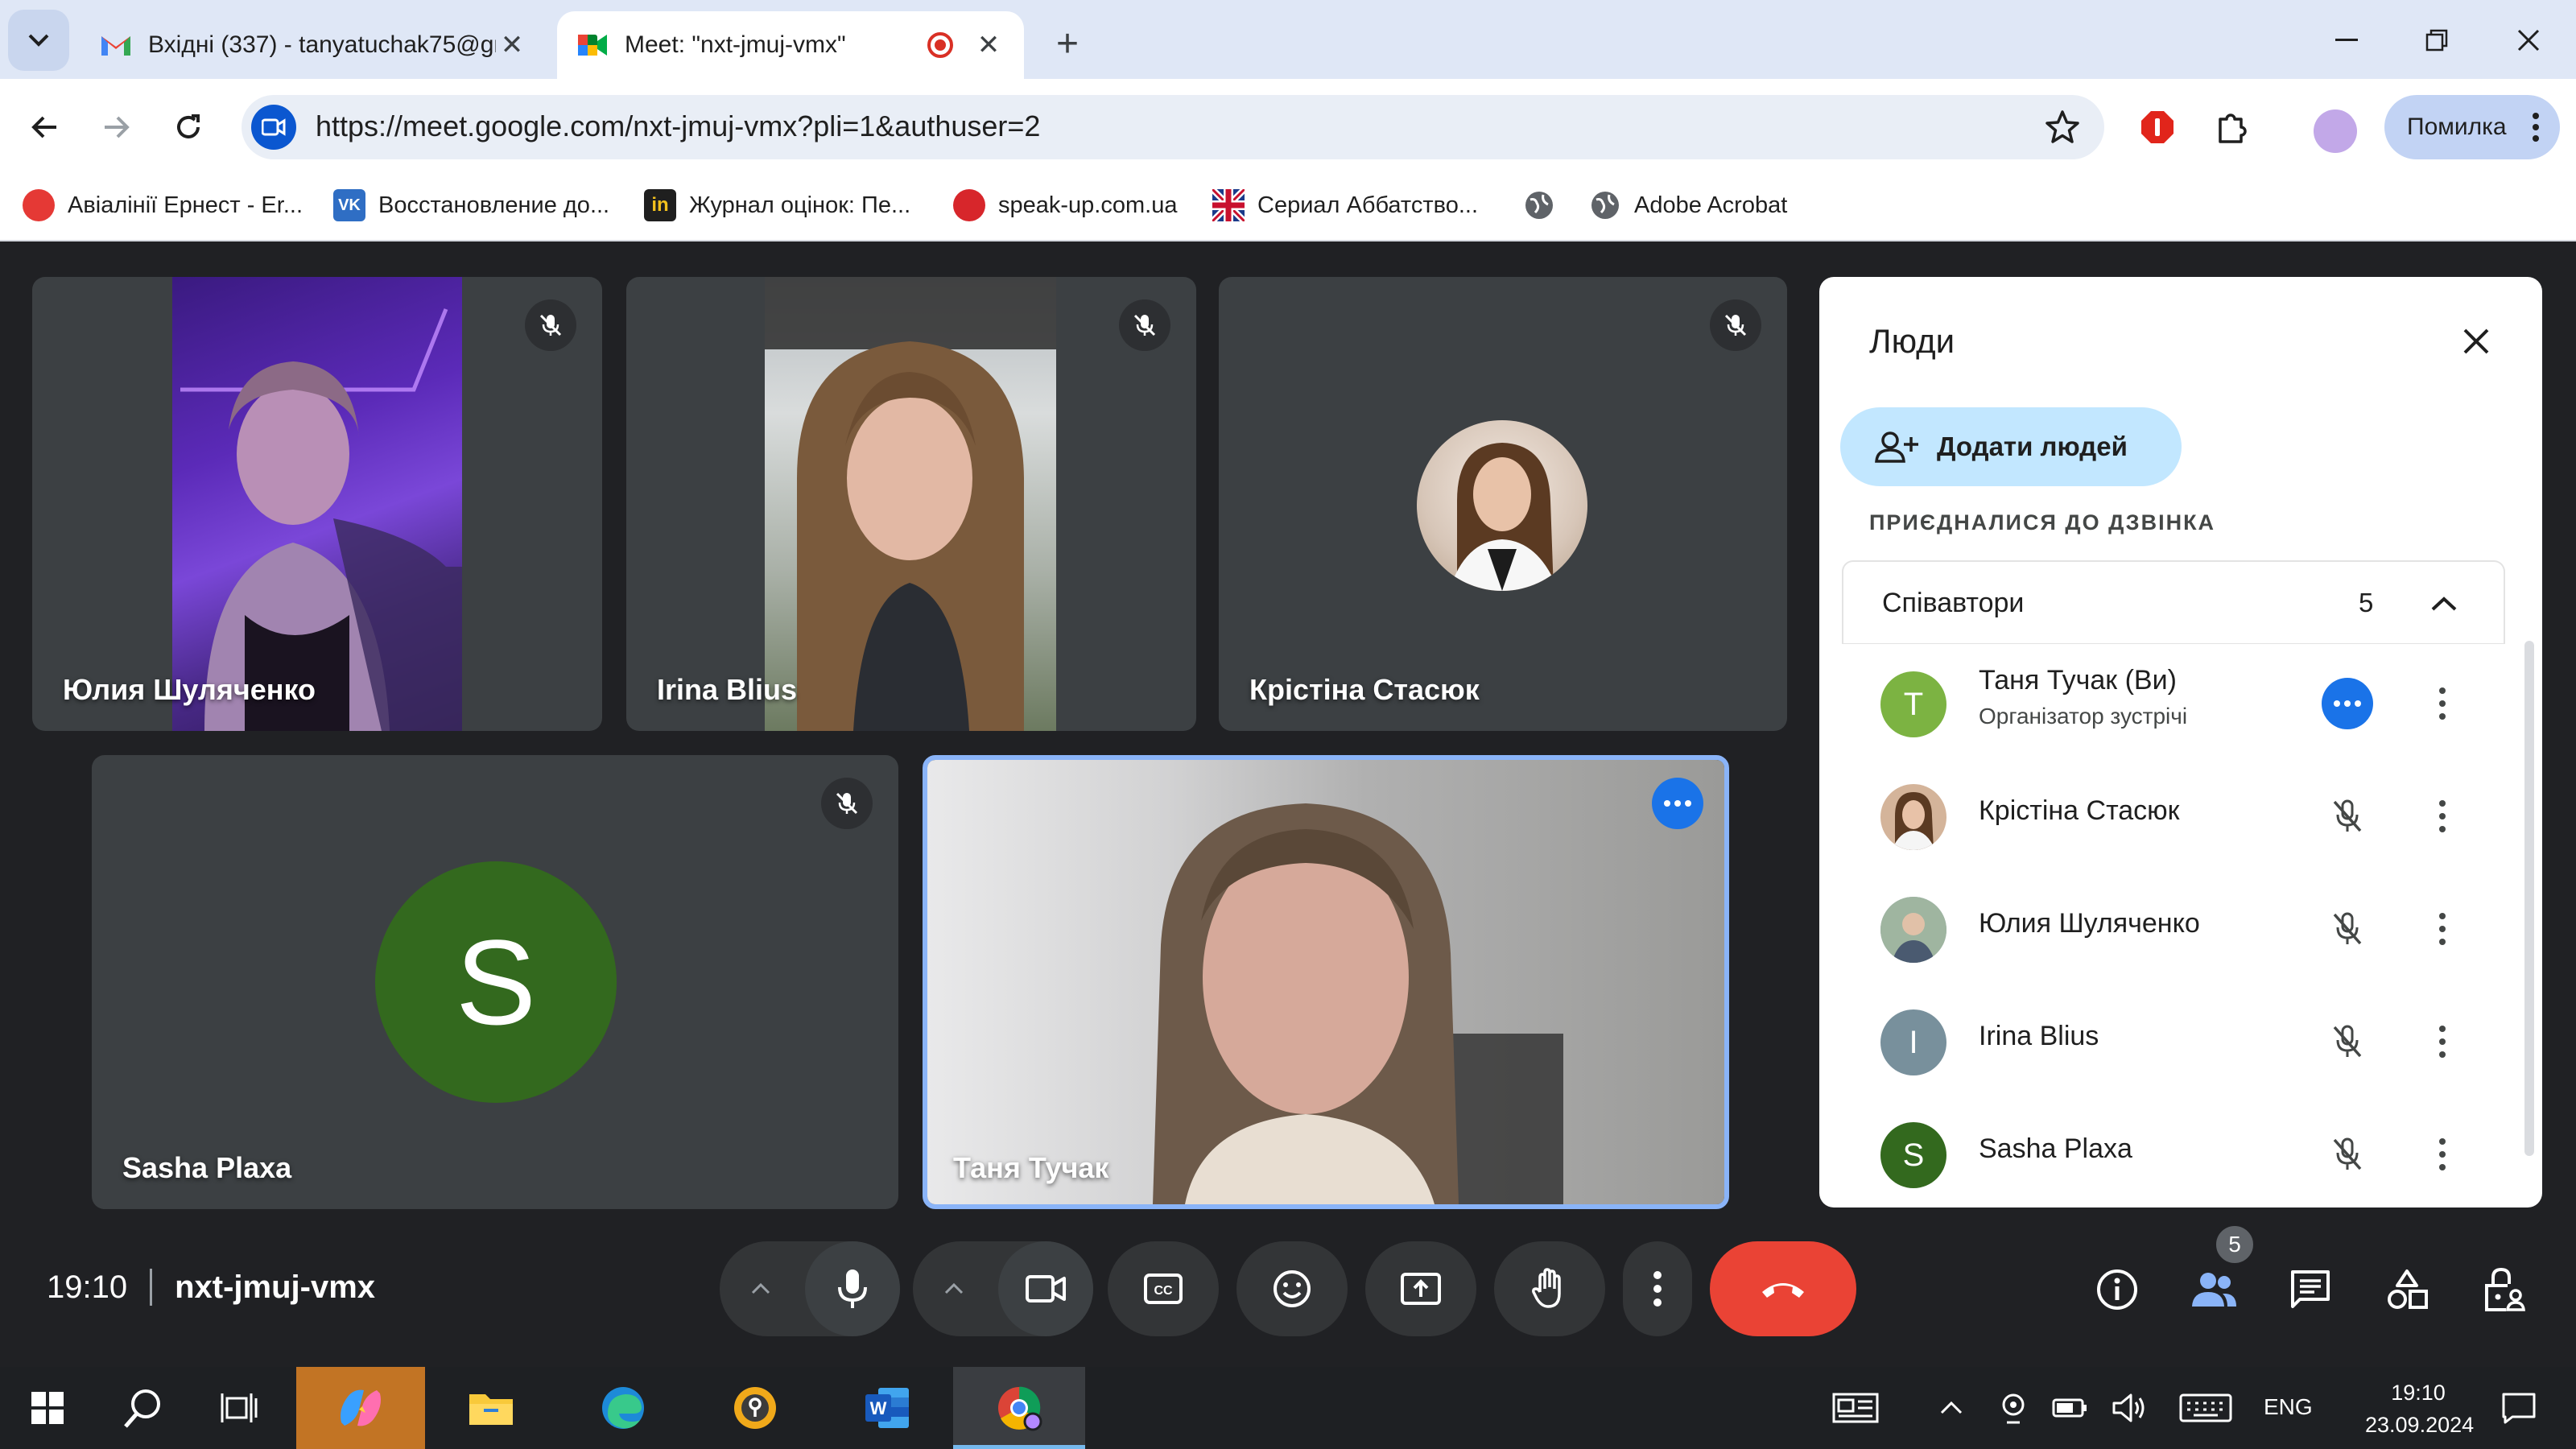 The height and width of the screenshot is (1449, 2576). What do you see at coordinates (911, 504) in the screenshot?
I see `participant-tile: Irina Blius` at bounding box center [911, 504].